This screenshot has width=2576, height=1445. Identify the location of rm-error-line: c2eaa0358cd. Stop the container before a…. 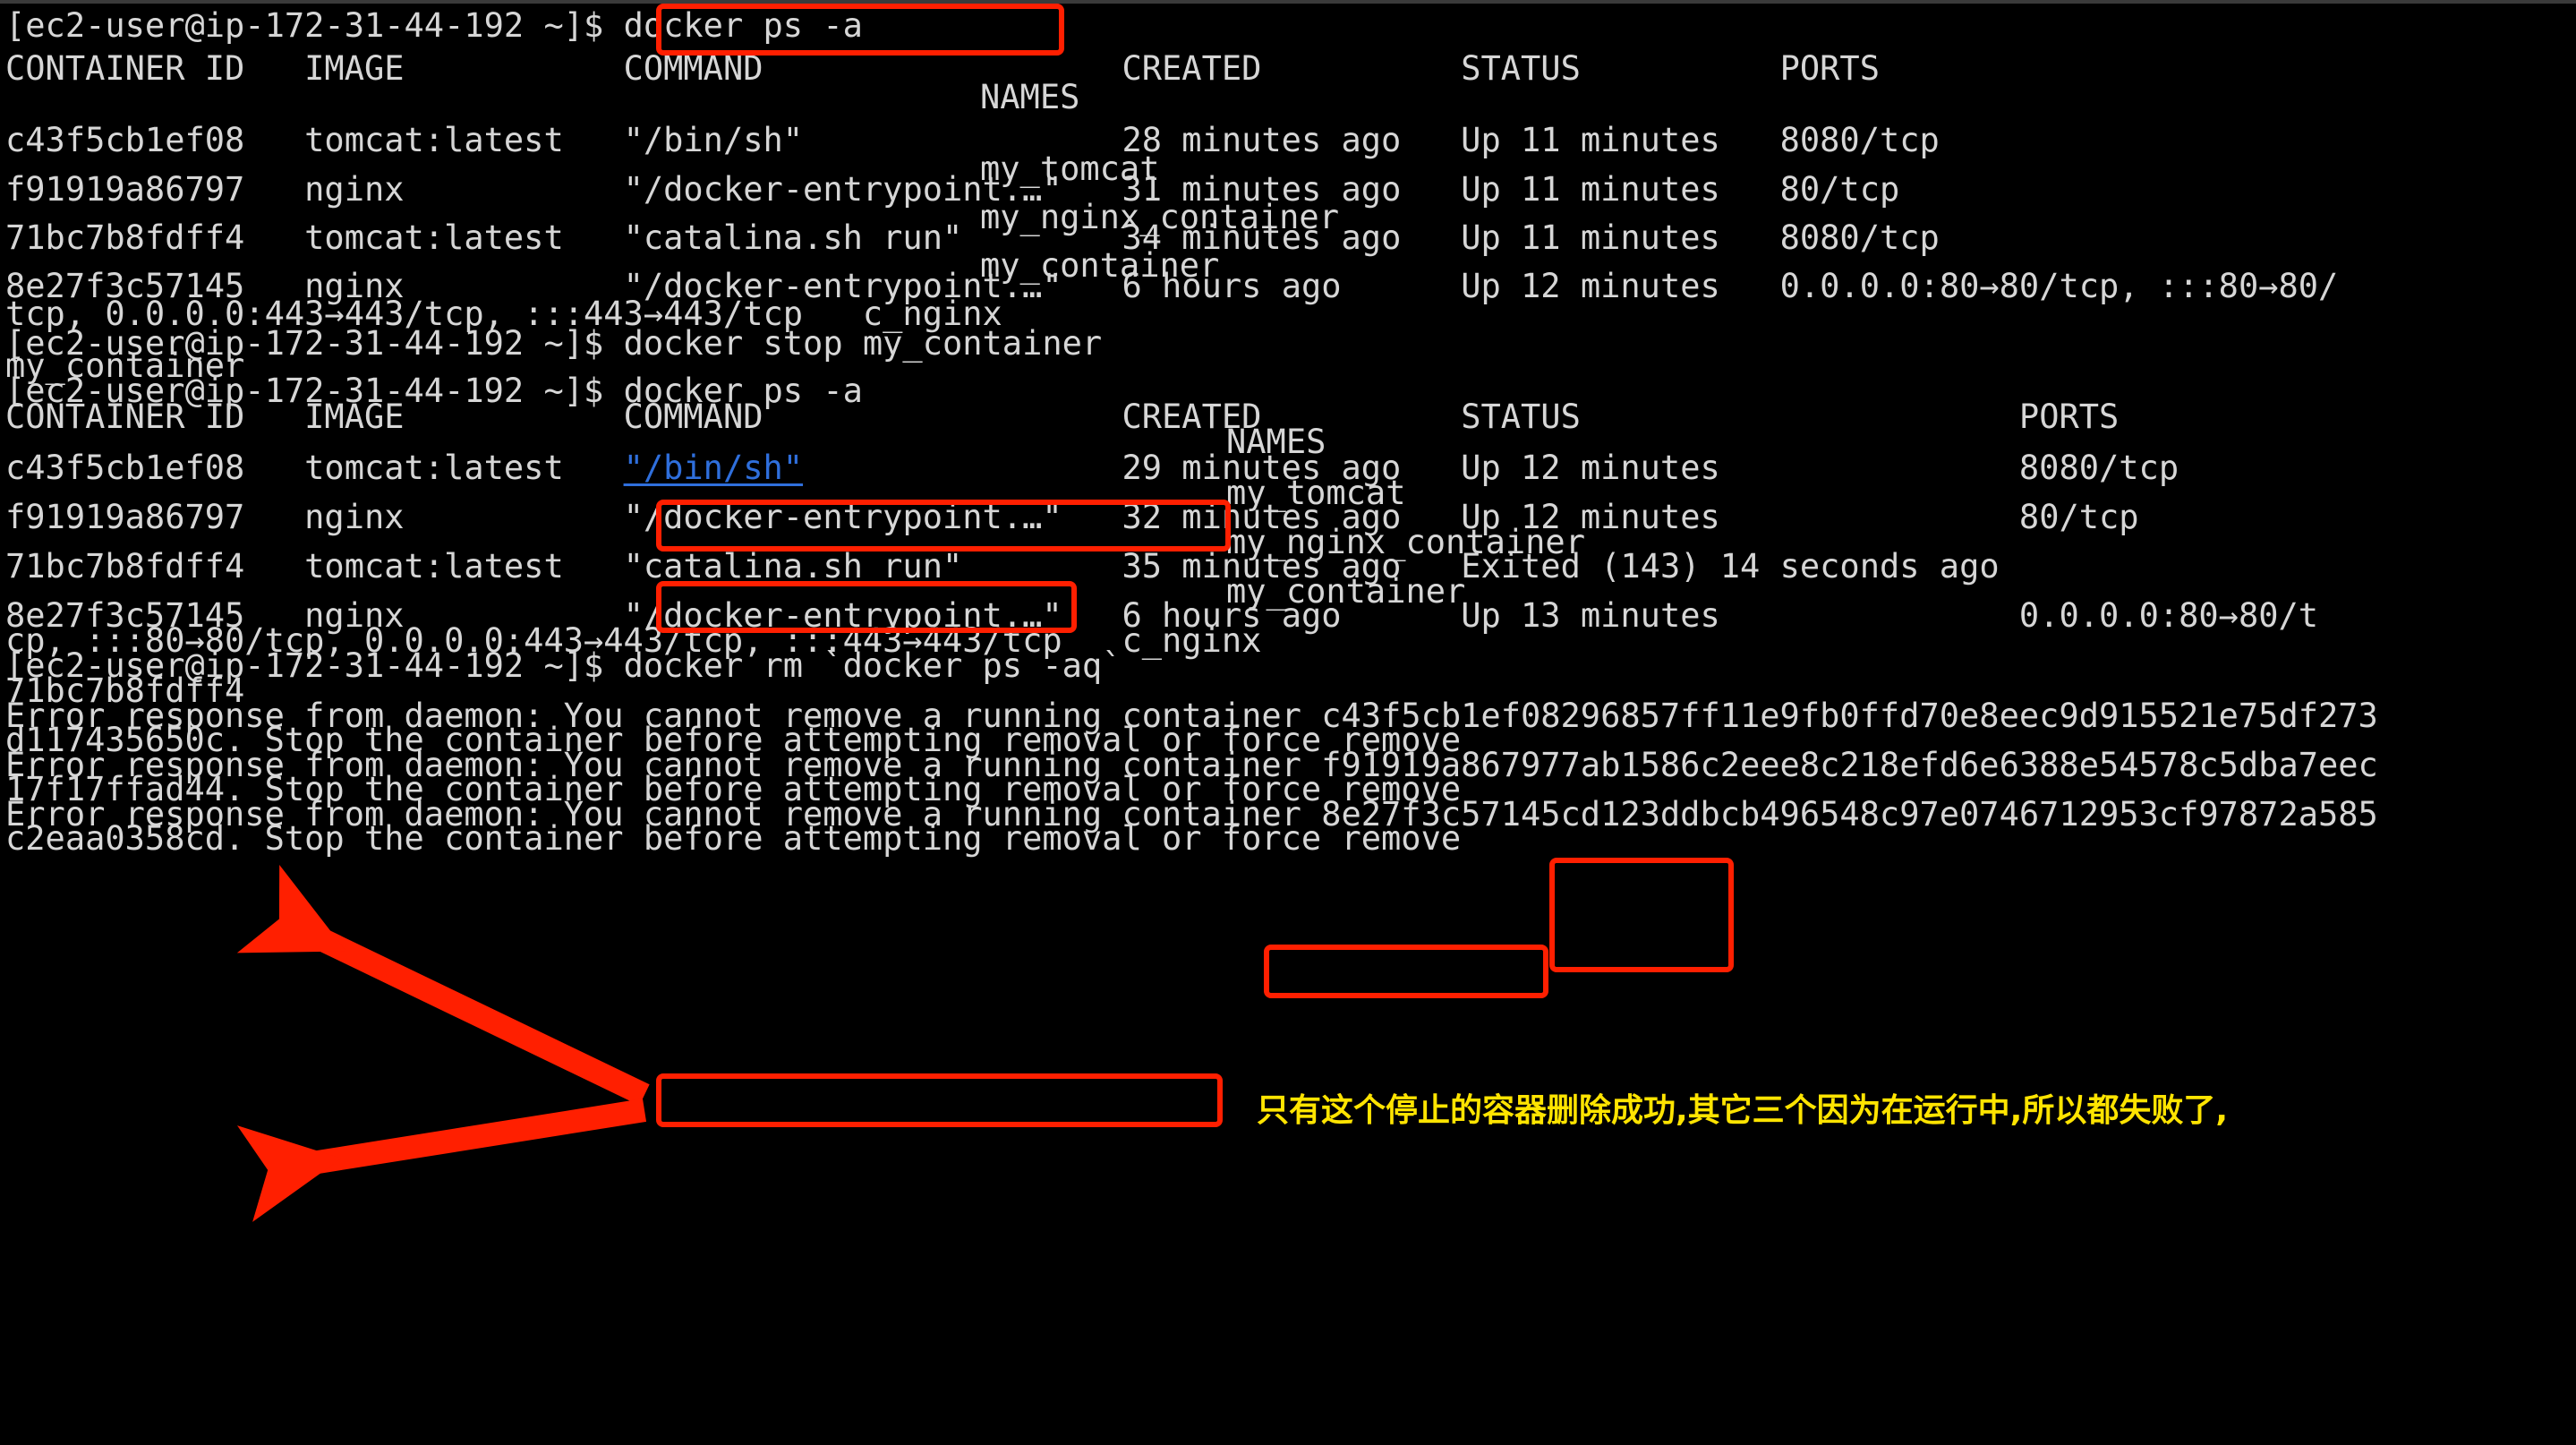
(733, 839).